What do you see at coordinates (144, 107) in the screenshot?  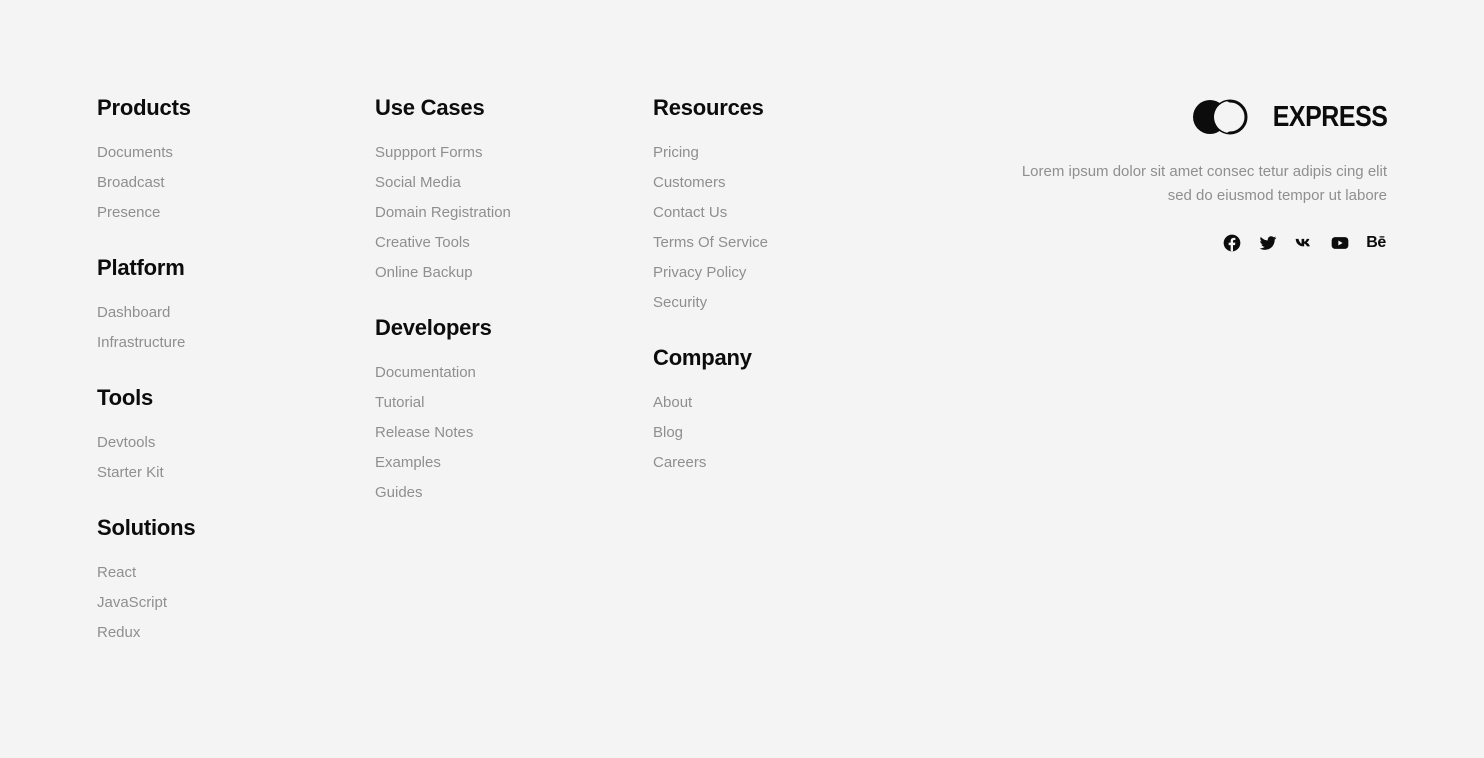 I see `group-heading: Products` at bounding box center [144, 107].